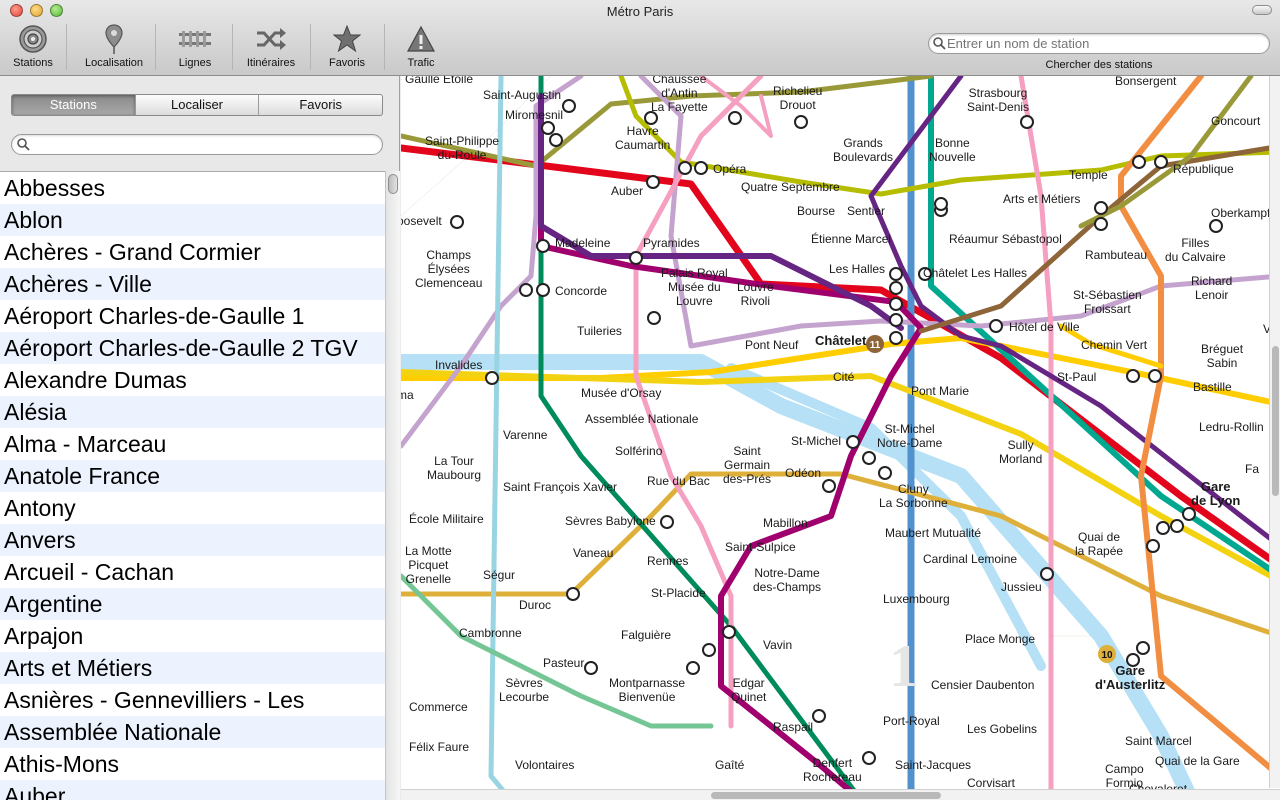 The height and width of the screenshot is (800, 1280). What do you see at coordinates (641, 419) in the screenshot?
I see `station-label: Assemblée Nationale` at bounding box center [641, 419].